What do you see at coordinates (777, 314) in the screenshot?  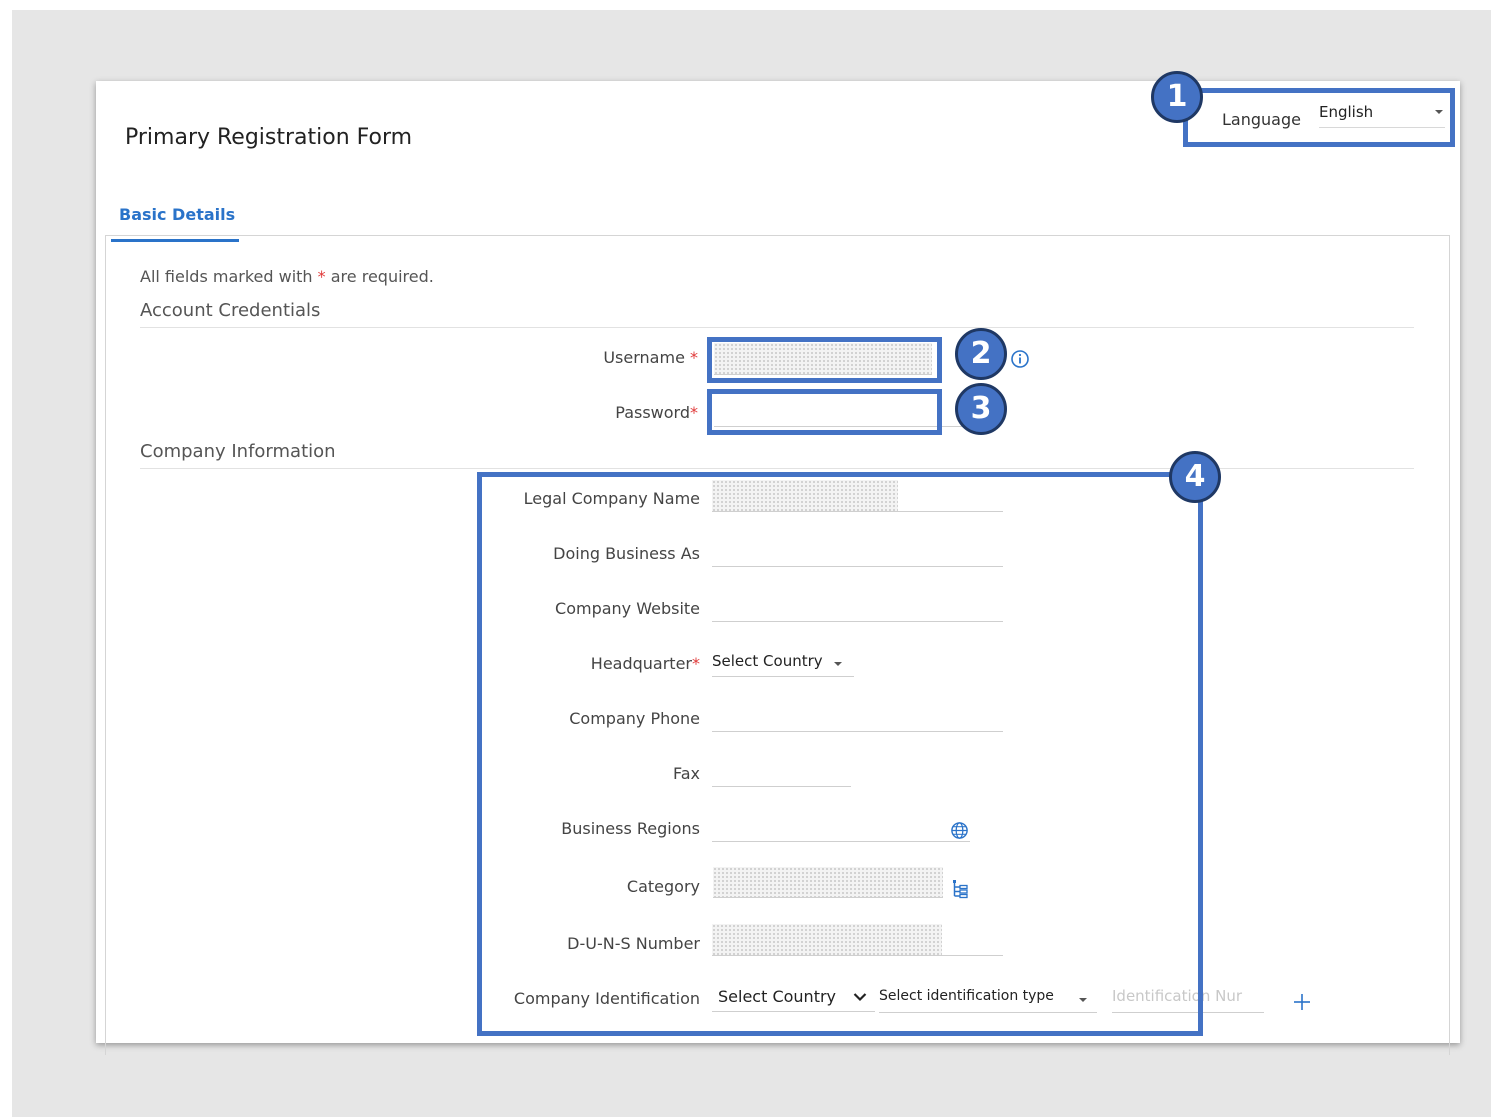 I see `section-account-credentials: Account Credentials` at bounding box center [777, 314].